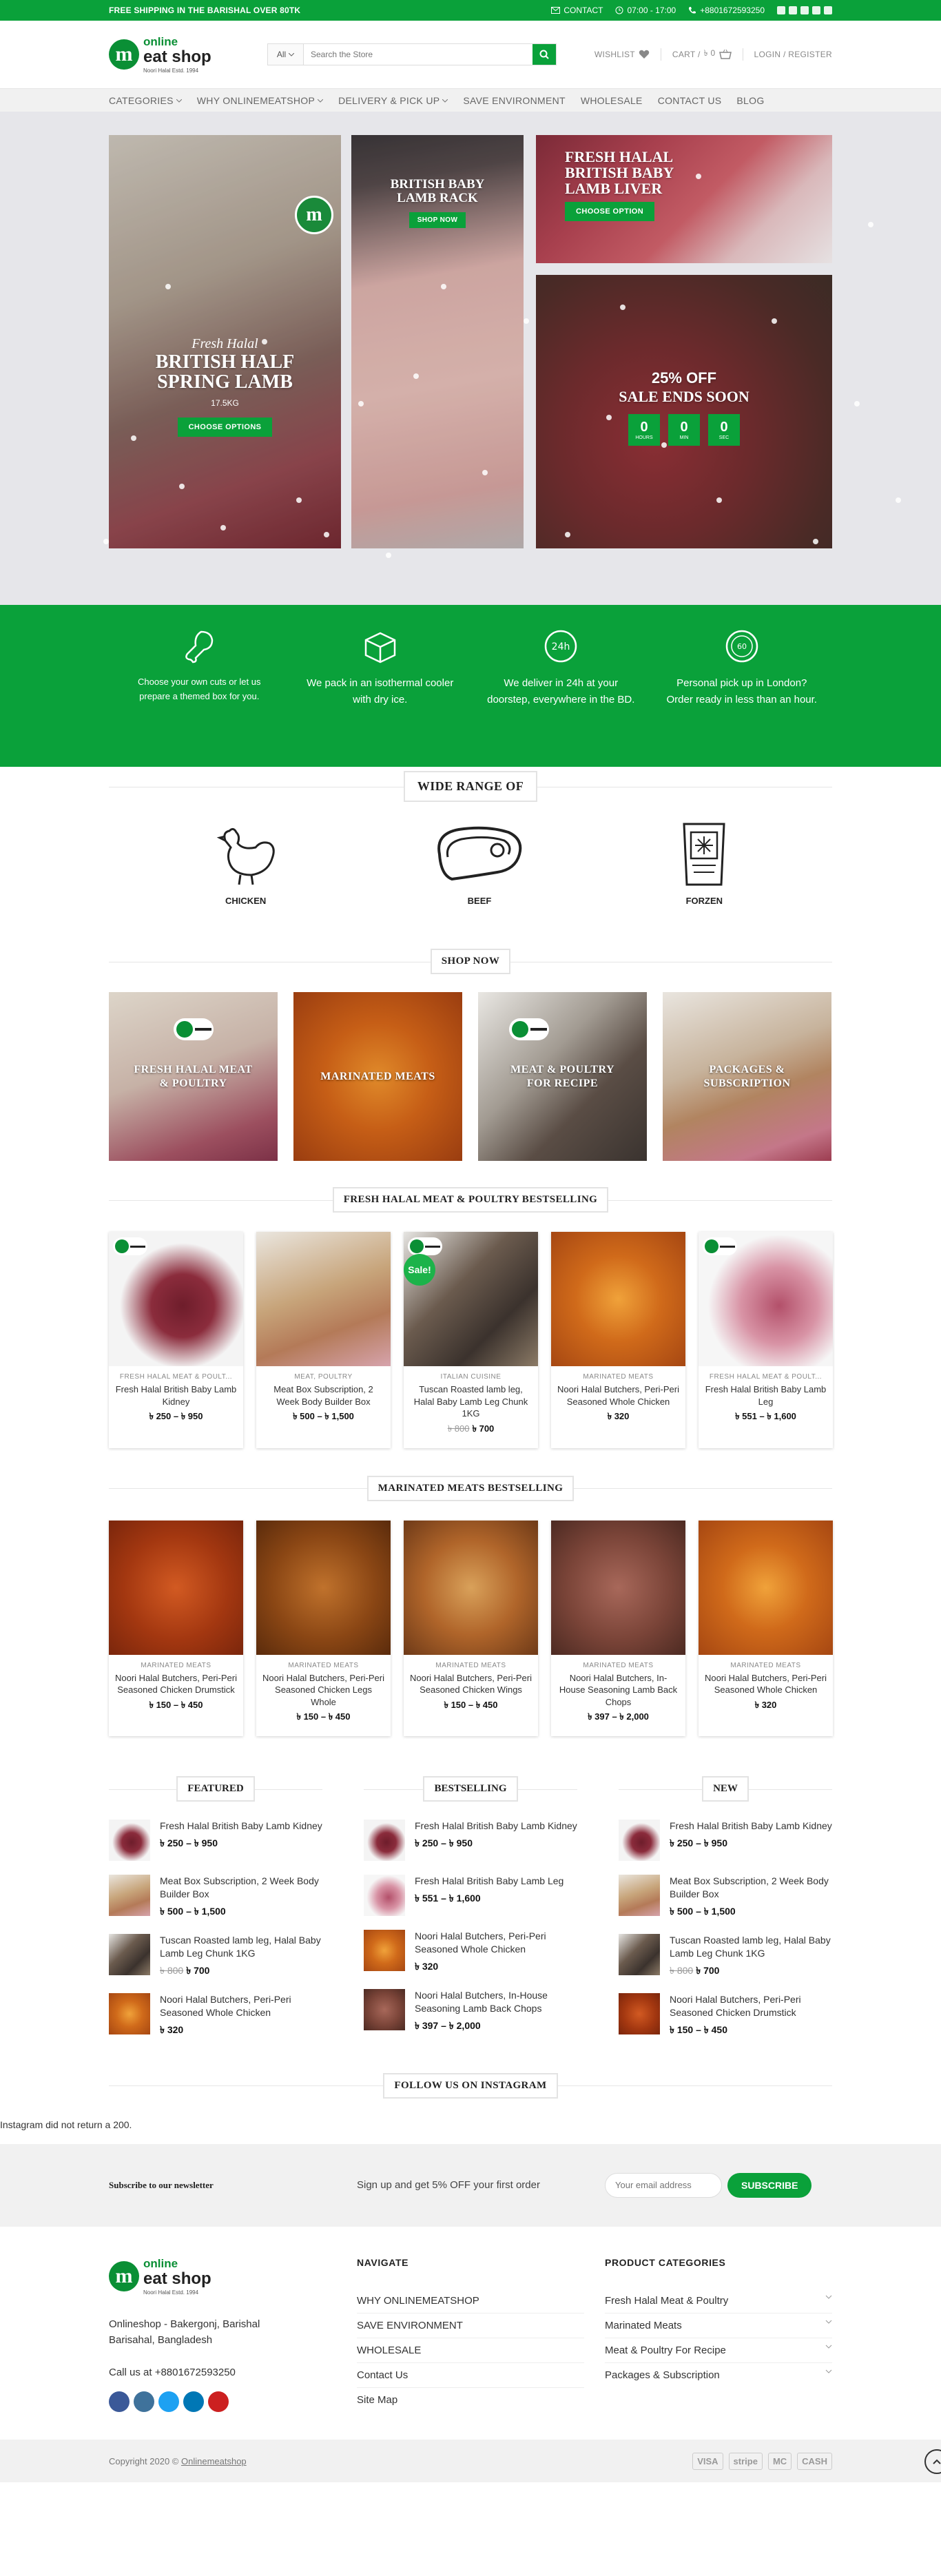  I want to click on nav-item-1: WHY ONLINEMEATSHOP, so click(260, 100).